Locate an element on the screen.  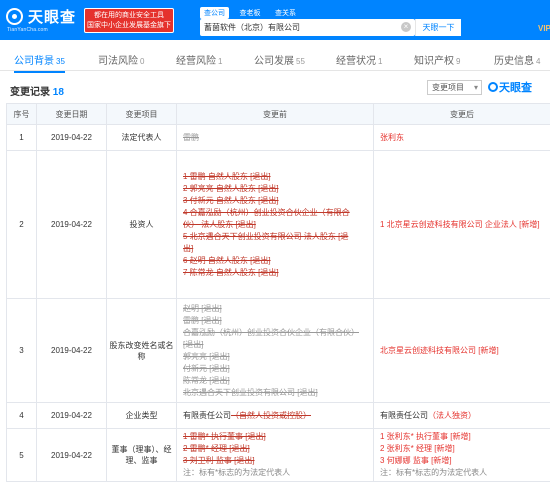
section-count: 18 is located at coordinates (58, 92).